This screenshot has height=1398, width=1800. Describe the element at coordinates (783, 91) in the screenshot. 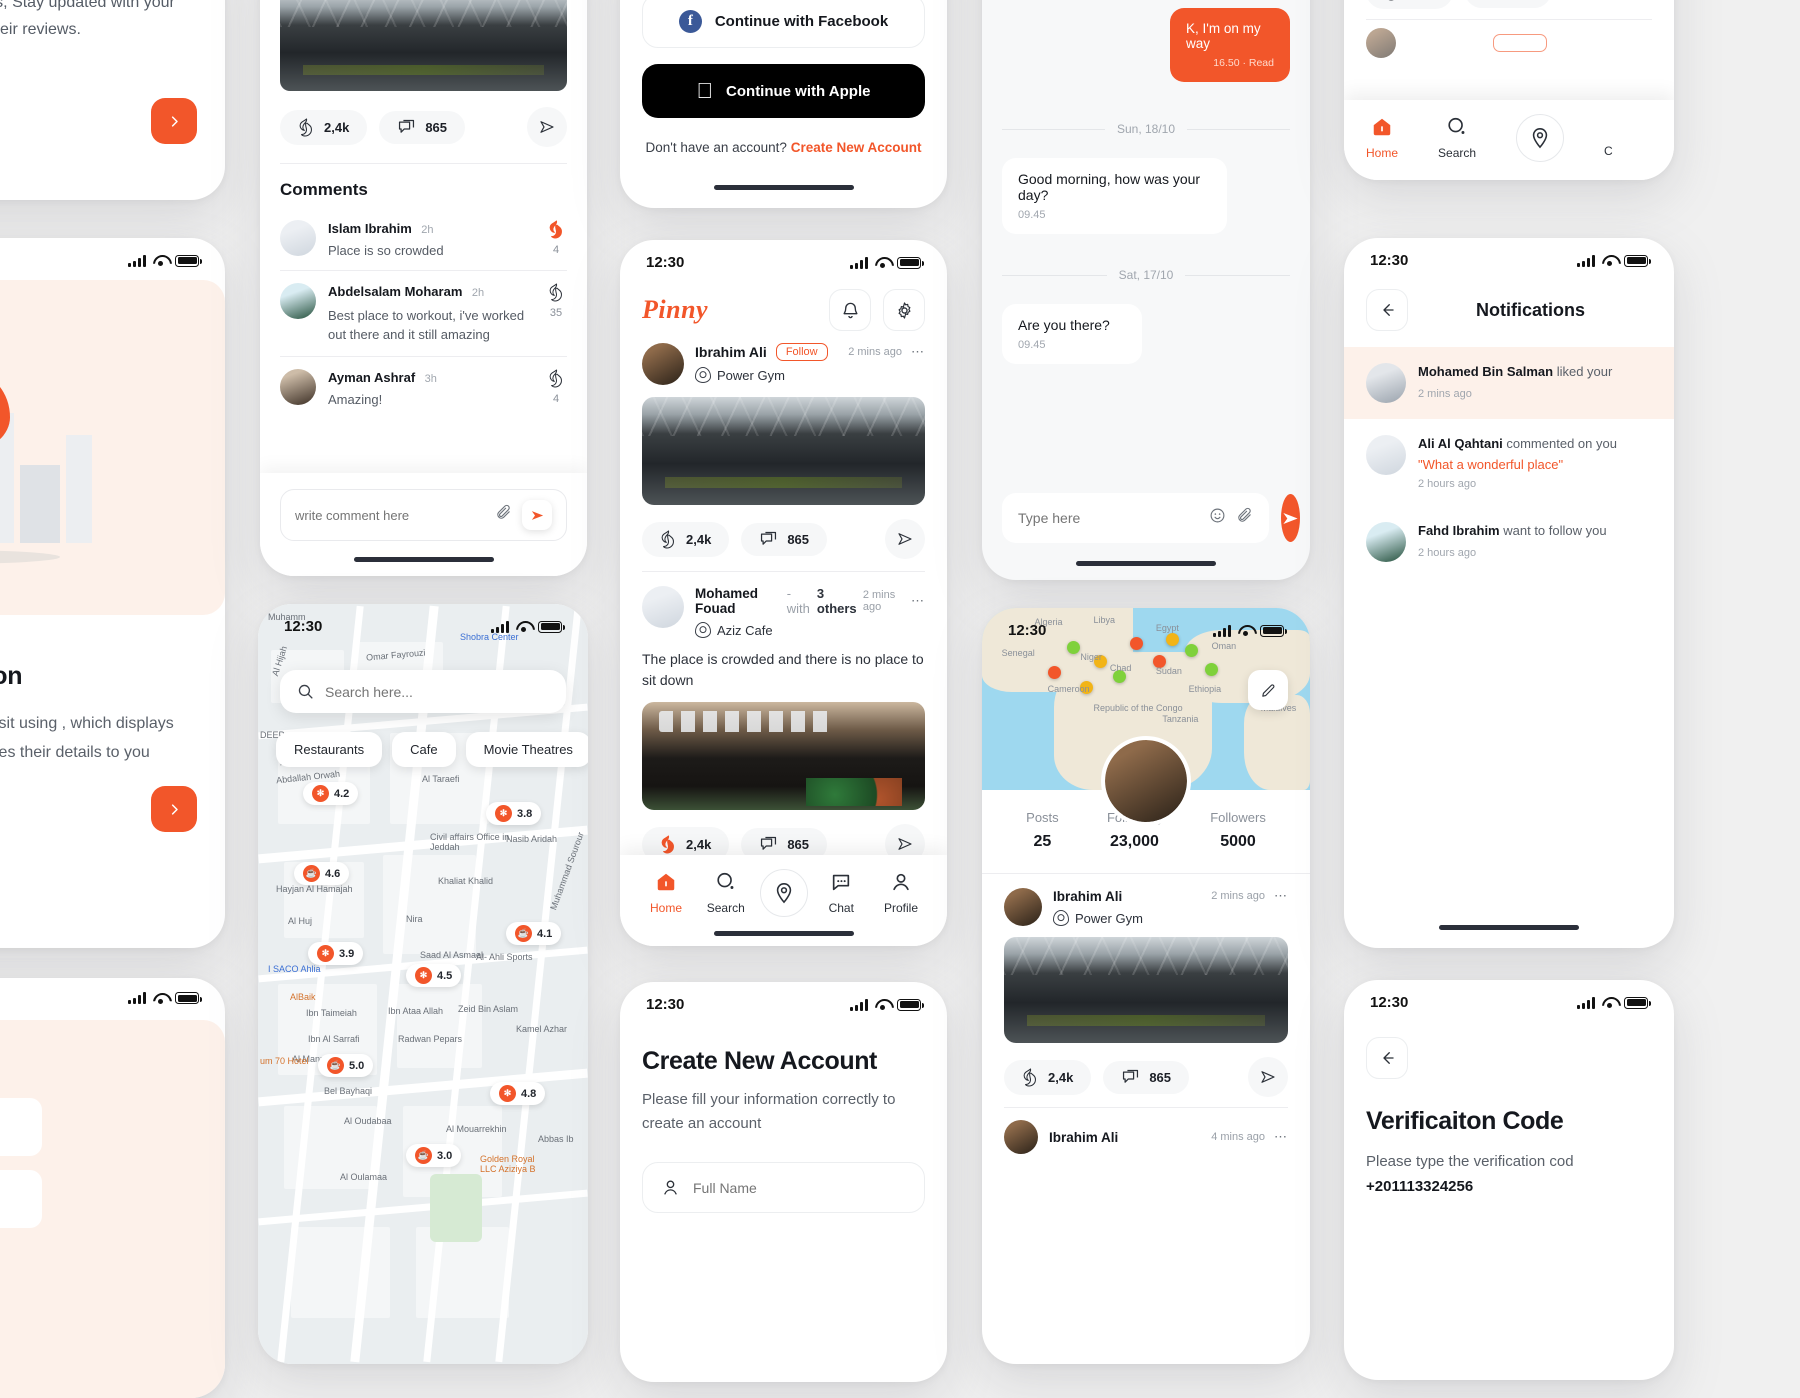

I see `apple-login-button:  Continue with Apple` at that location.